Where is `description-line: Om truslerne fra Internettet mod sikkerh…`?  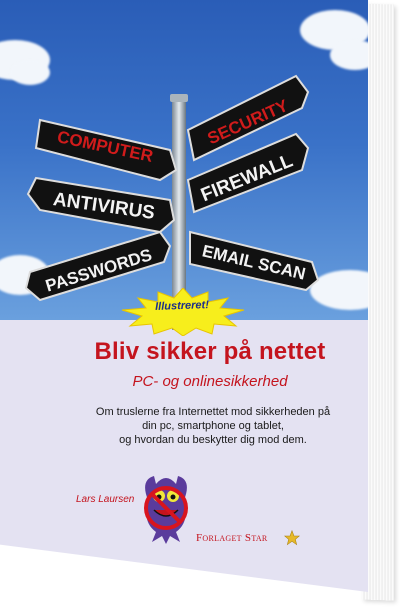 description-line: Om truslerne fra Internettet mod sikkerh… is located at coordinates (213, 412).